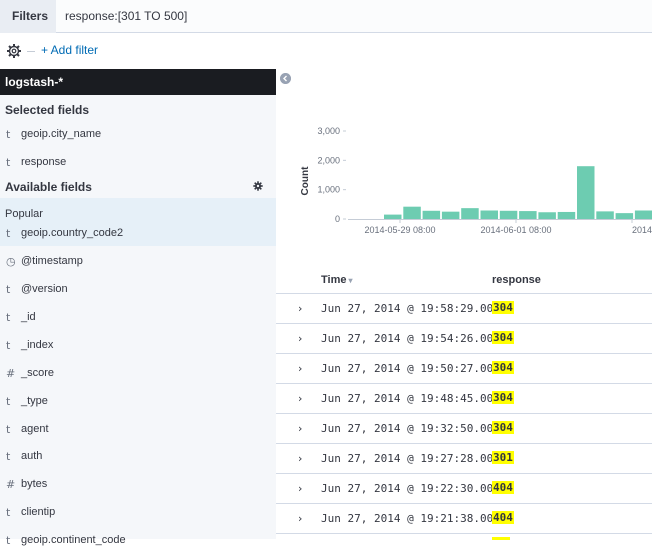 The width and height of the screenshot is (652, 553). Describe the element at coordinates (328, 190) in the screenshot. I see `y-tick-label: 1,000` at that location.